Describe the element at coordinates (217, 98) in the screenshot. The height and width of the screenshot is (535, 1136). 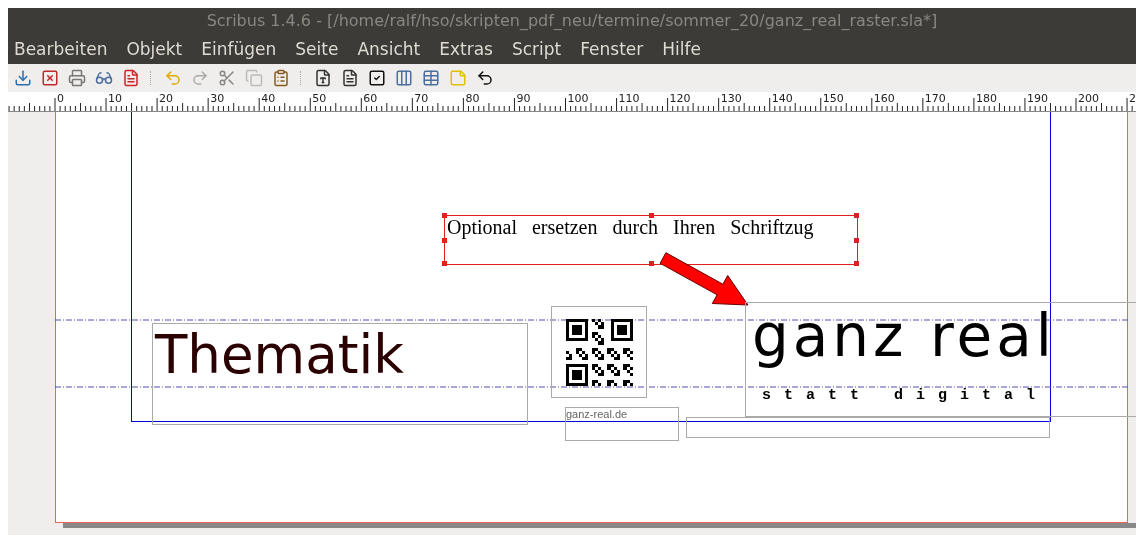
I see `ruler-label: 30` at that location.